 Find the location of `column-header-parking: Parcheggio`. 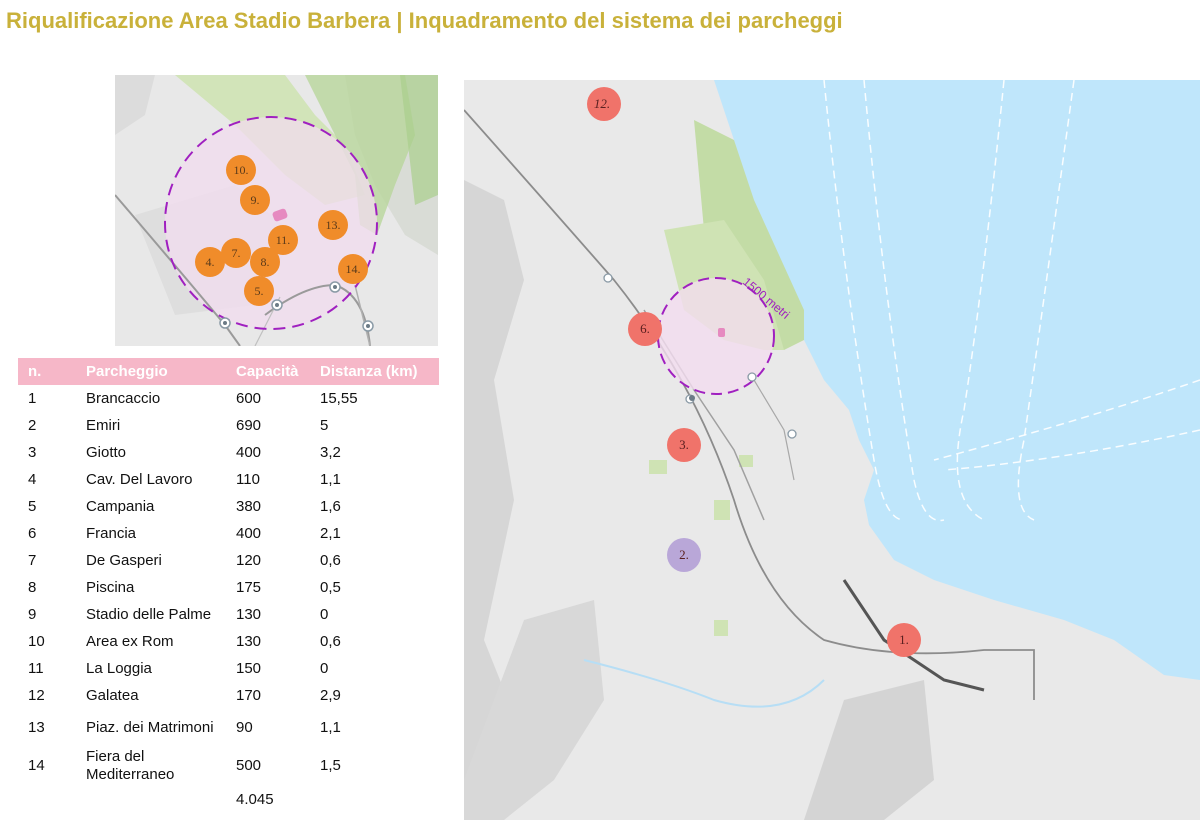

column-header-parking: Parcheggio is located at coordinates (154, 371).